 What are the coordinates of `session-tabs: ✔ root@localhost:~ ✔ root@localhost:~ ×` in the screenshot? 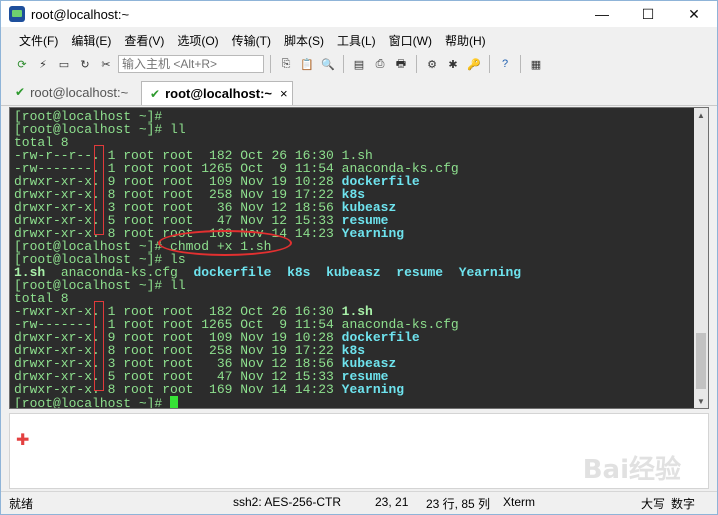 It's located at (359, 92).